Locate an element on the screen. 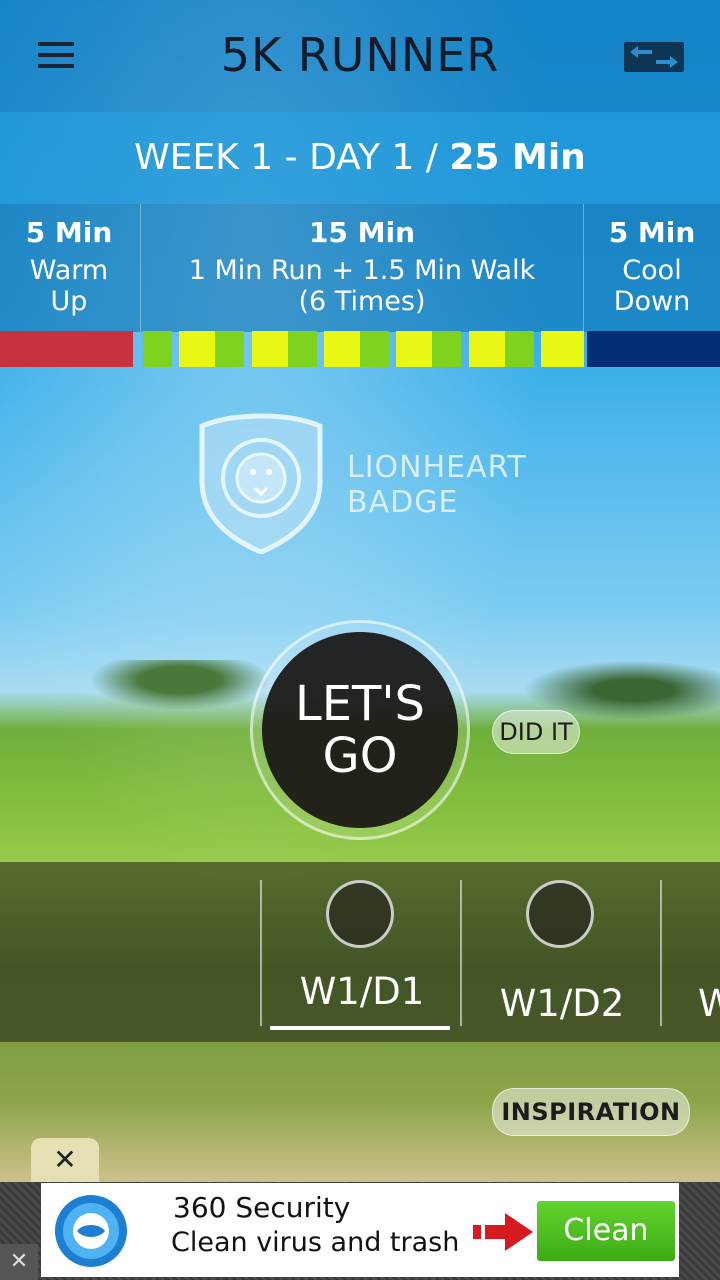 The height and width of the screenshot is (1280, 720). segment-warm-up: 5 Min Warm Up is located at coordinates (69, 268).